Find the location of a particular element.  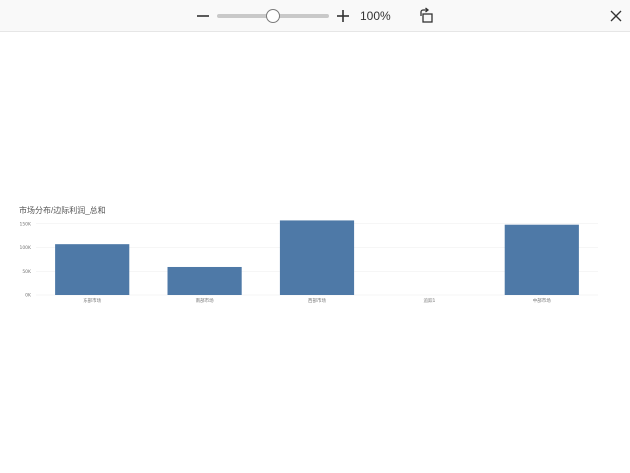

close-button is located at coordinates (616, 16).